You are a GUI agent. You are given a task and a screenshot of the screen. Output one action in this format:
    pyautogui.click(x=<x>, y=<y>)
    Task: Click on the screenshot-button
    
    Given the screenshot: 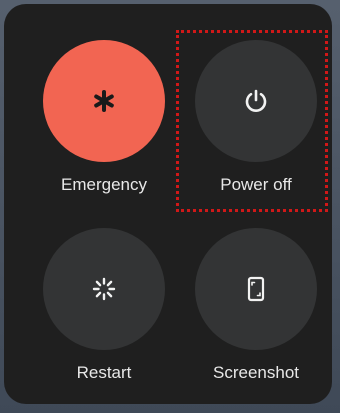 What is the action you would take?
    pyautogui.click(x=256, y=289)
    